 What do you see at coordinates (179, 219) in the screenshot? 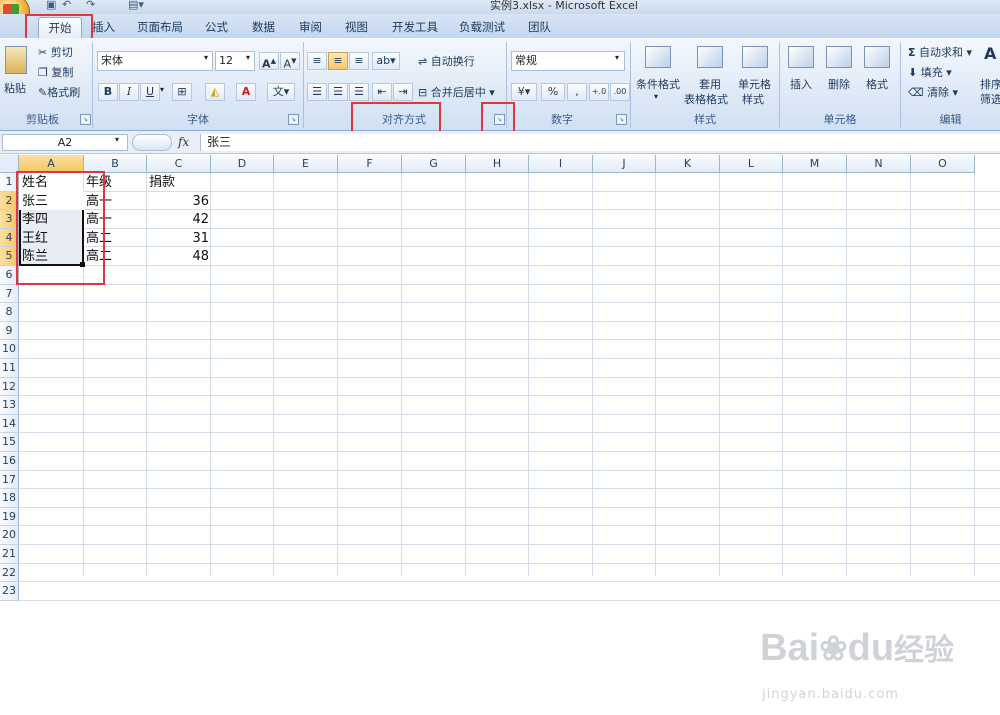
I see `cell-C3: 42` at bounding box center [179, 219].